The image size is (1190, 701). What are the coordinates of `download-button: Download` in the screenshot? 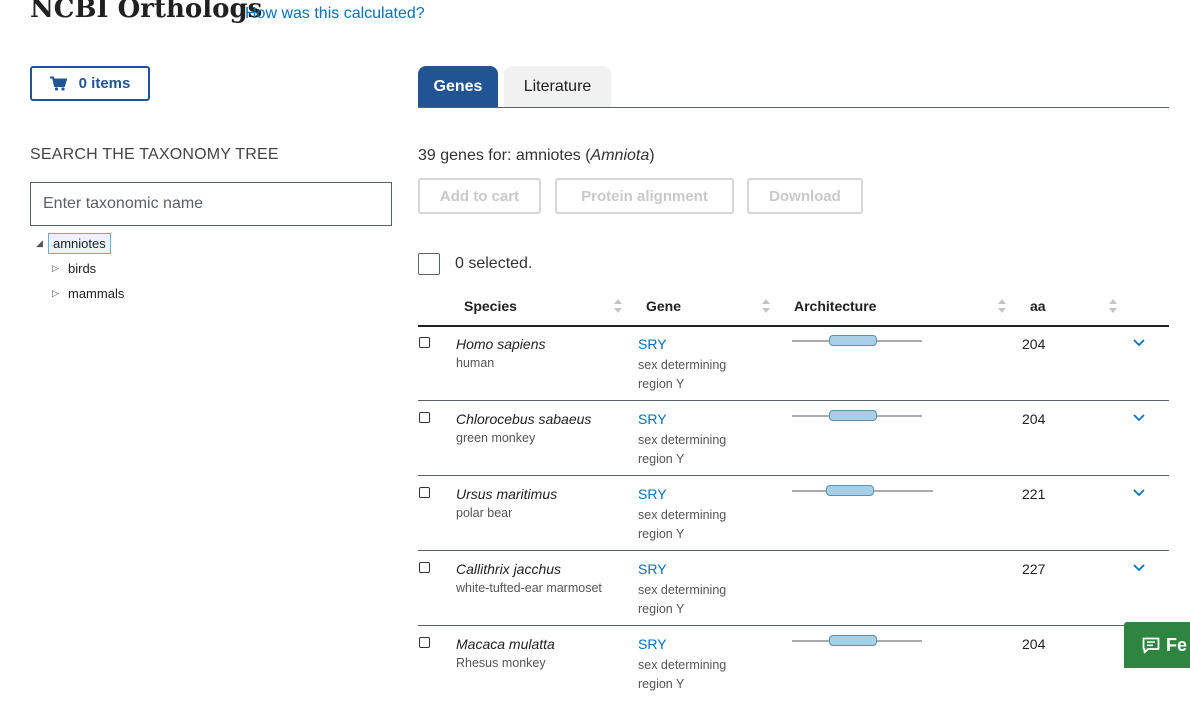 It's located at (805, 196).